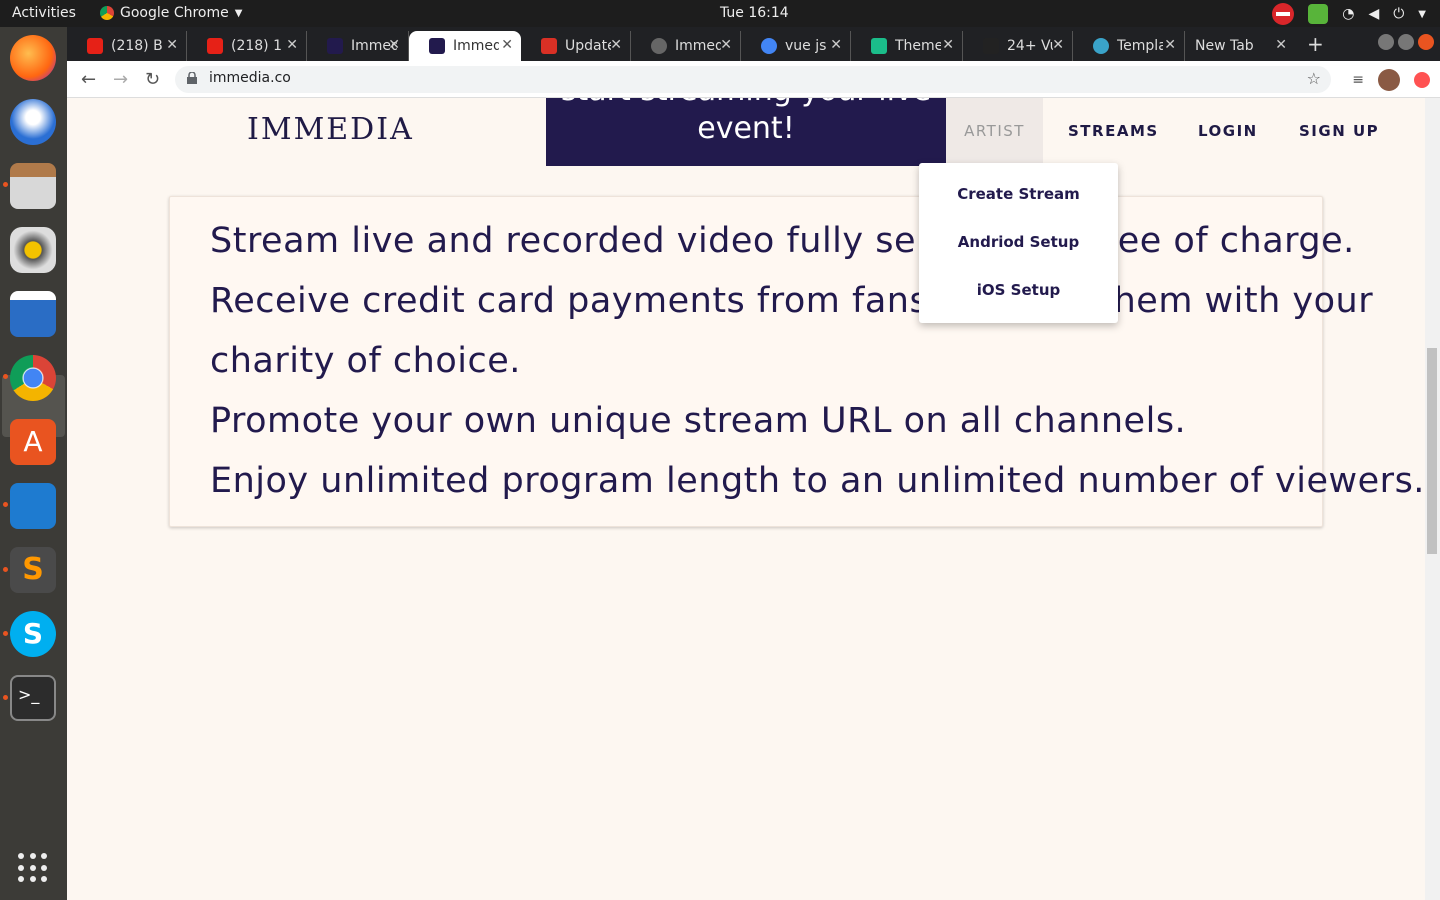 The height and width of the screenshot is (900, 1440). I want to click on skype-icon: S, so click(33, 634).